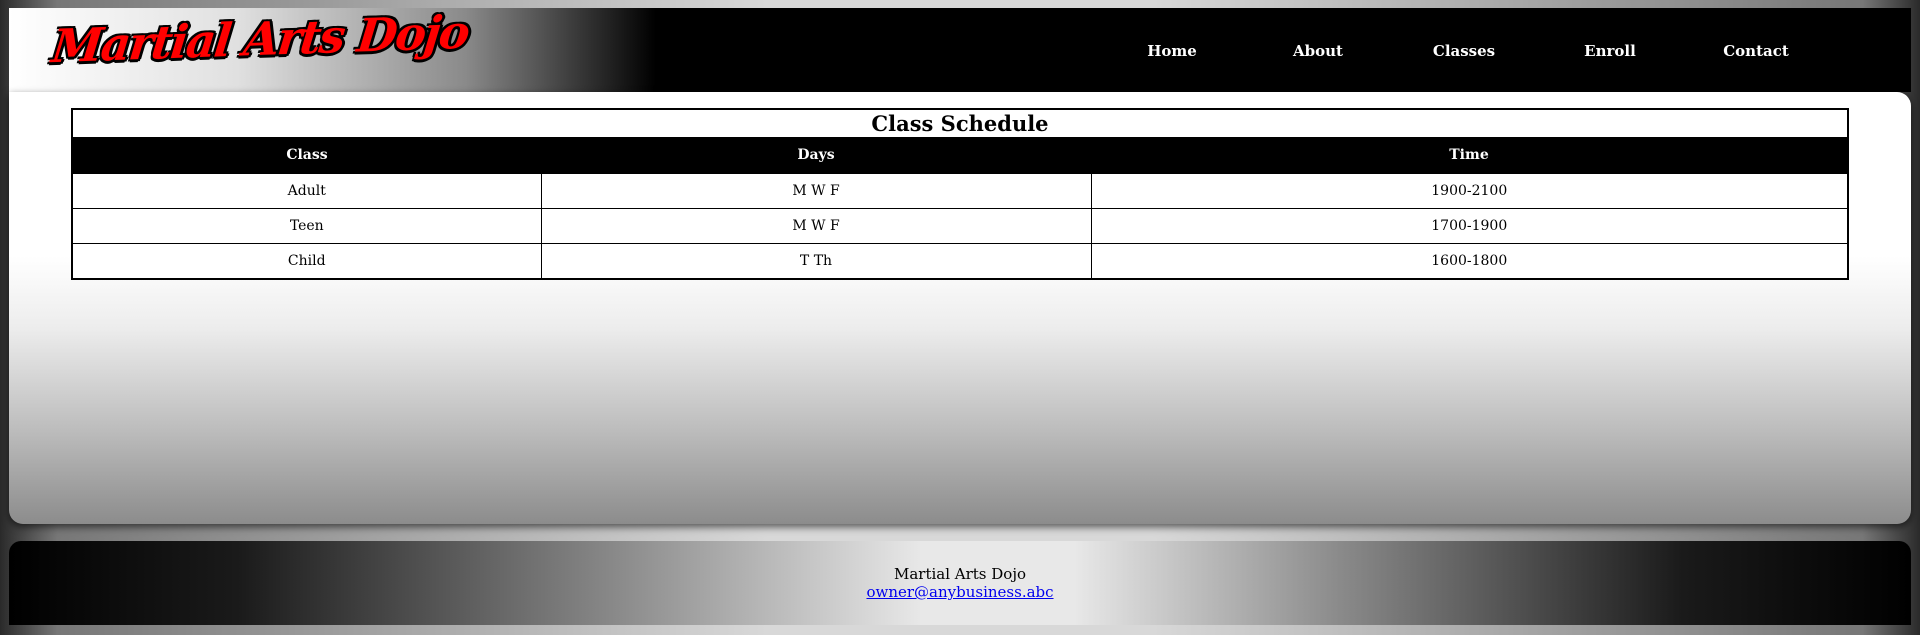 This screenshot has width=1920, height=635. Describe the element at coordinates (306, 261) in the screenshot. I see `cell-class: Child` at that location.